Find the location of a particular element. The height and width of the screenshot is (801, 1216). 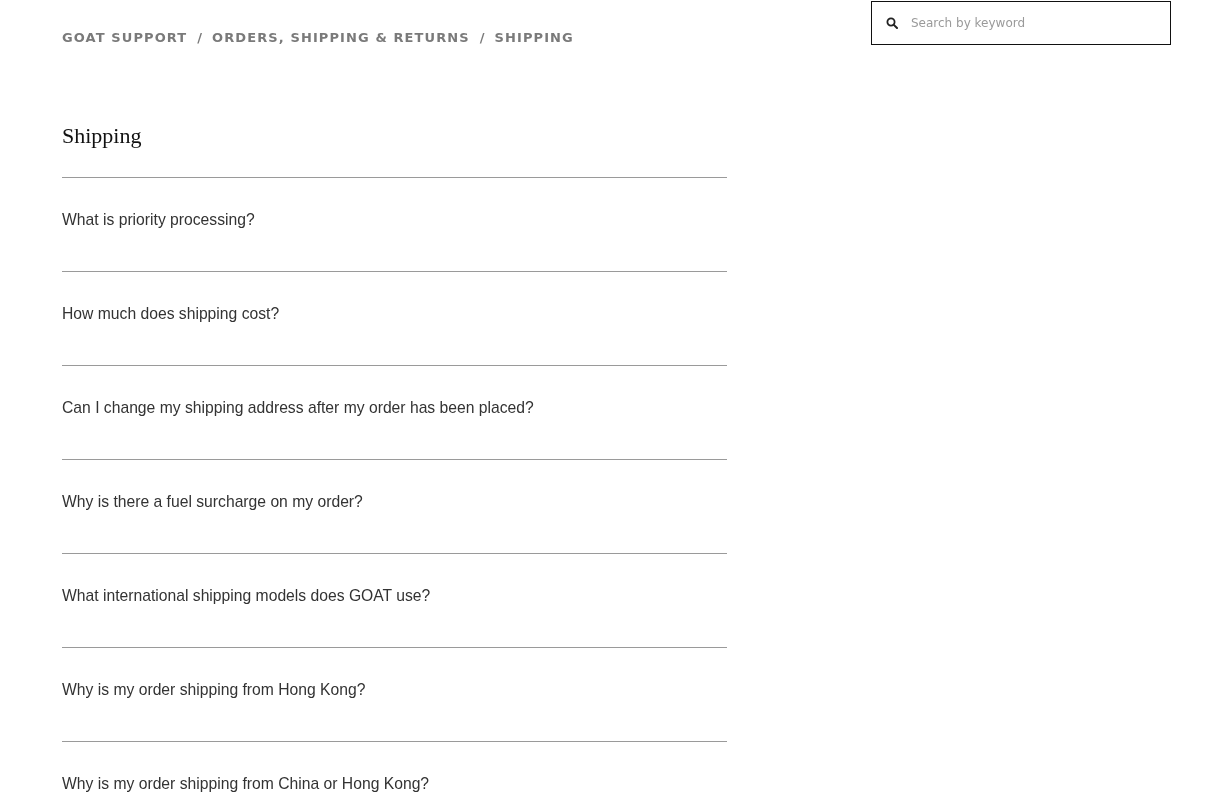

breadcrumb-link: GOAT SUPPORT is located at coordinates (125, 38).